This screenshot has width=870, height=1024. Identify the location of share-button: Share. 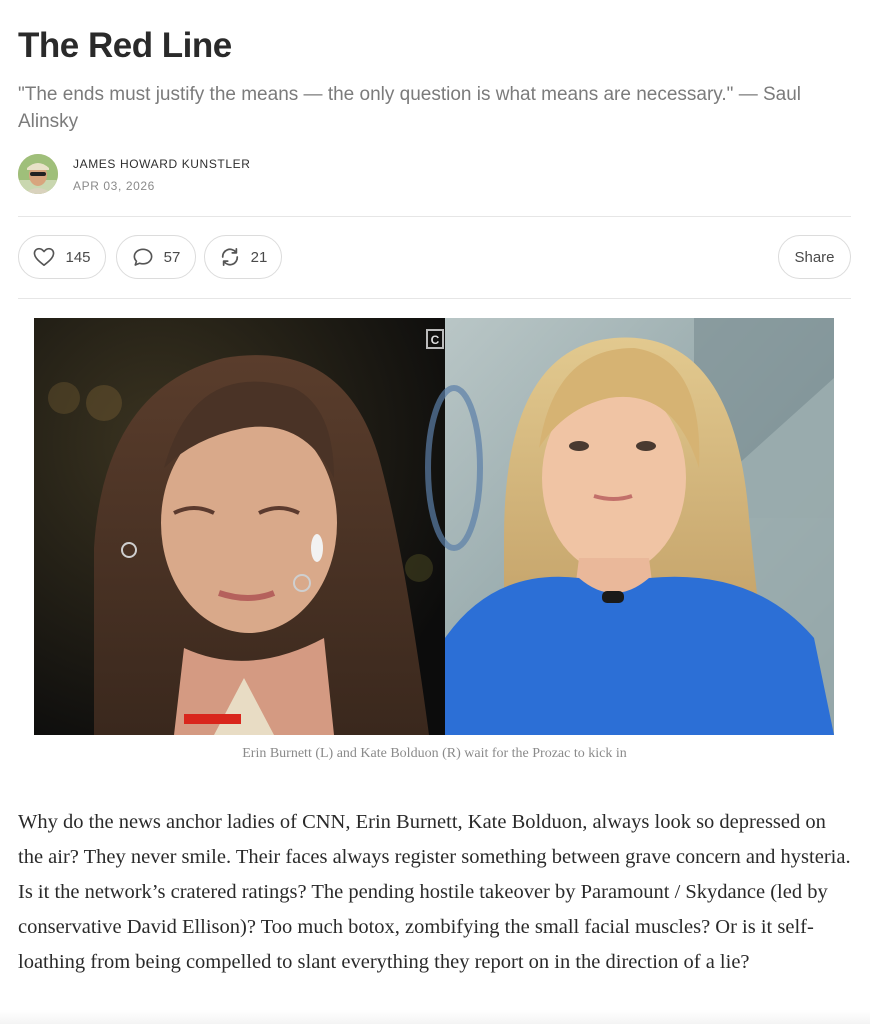
(814, 257).